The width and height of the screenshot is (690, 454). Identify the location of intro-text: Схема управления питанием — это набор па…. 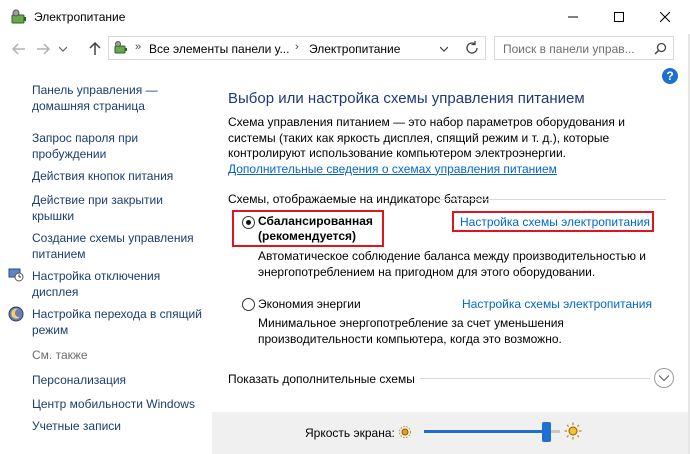
(443, 146).